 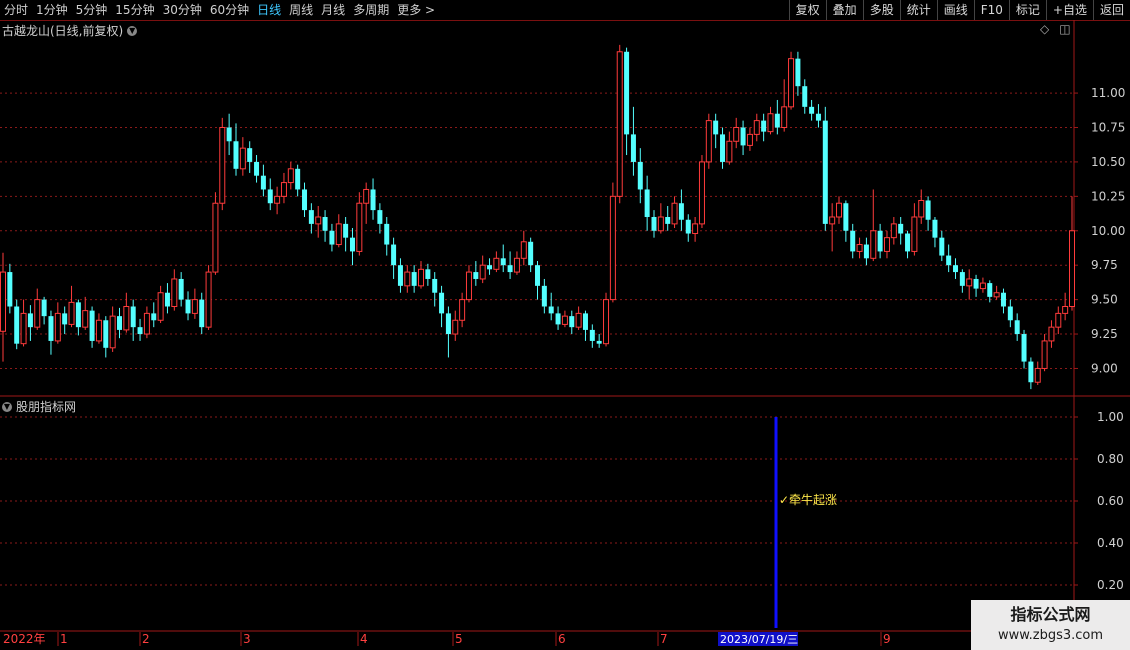 I want to click on month-label: 4, so click(x=364, y=639).